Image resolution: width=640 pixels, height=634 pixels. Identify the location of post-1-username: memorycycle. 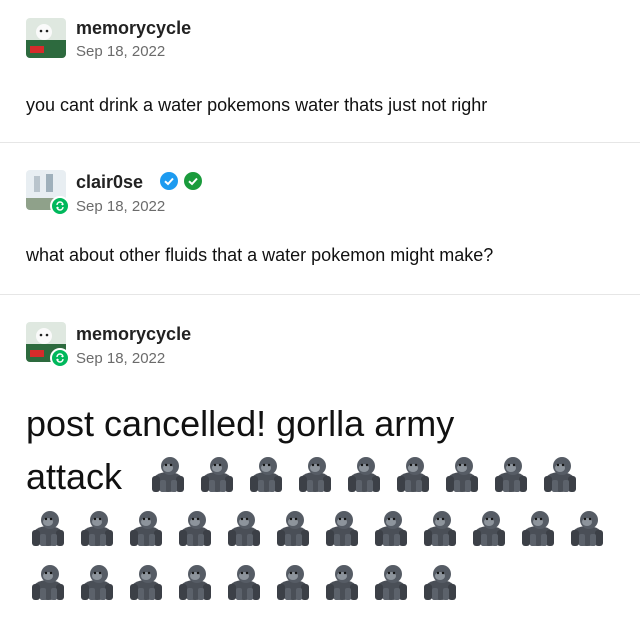
(133, 28).